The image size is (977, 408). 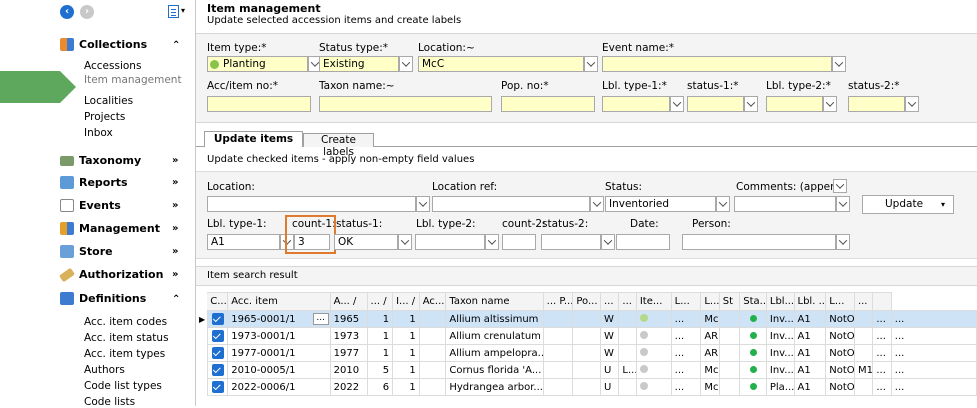 What do you see at coordinates (279, 353) in the screenshot?
I see `acc-item-cell: 1977-0001/1` at bounding box center [279, 353].